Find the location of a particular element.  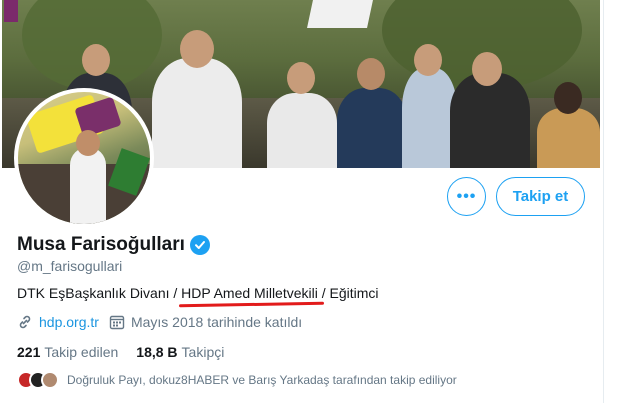

bio-text: / Eğitimci is located at coordinates (348, 293).